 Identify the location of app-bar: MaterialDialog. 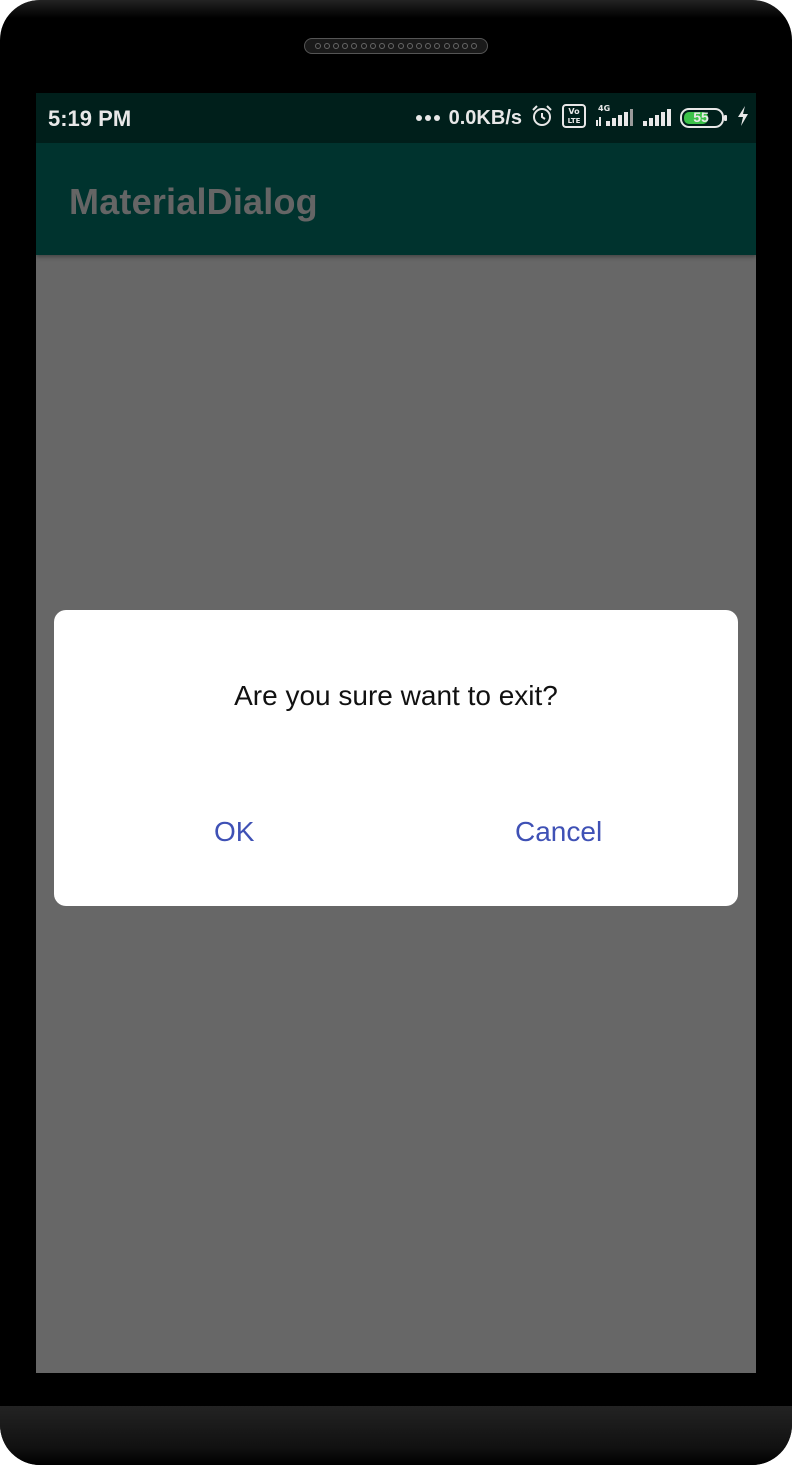
(396, 199).